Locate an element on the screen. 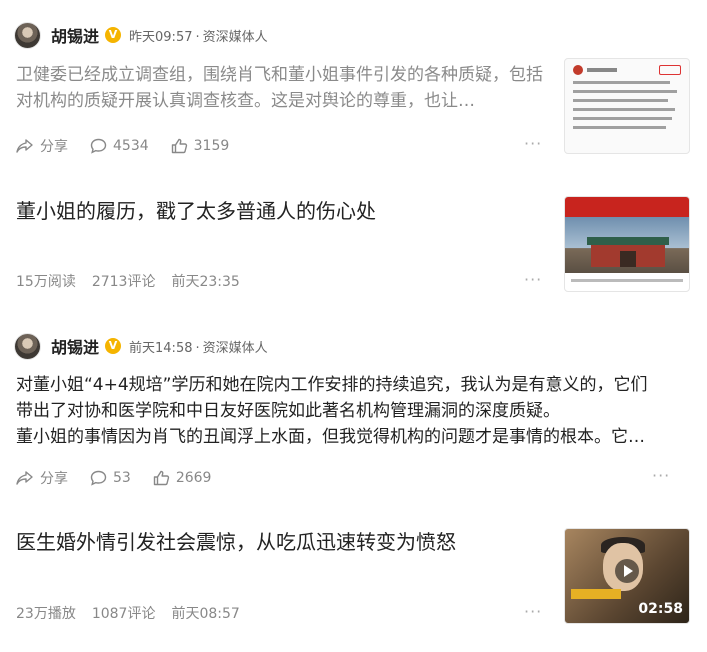 The image size is (707, 652). like-button: 3159 is located at coordinates (200, 146).